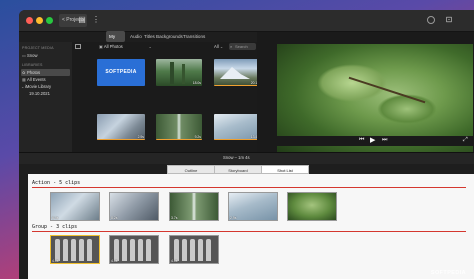 This screenshot has width=474, height=279. What do you see at coordinates (113, 46) in the screenshot?
I see `album-select-value: All Photos` at bounding box center [113, 46].